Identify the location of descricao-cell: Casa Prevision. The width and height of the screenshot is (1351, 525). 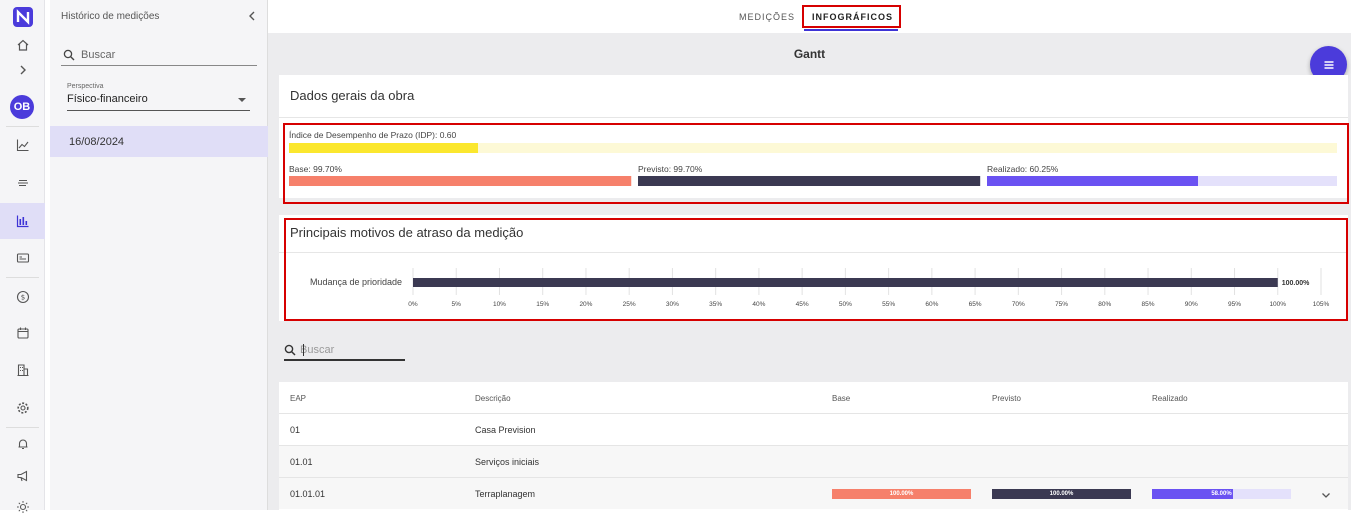
(505, 430).